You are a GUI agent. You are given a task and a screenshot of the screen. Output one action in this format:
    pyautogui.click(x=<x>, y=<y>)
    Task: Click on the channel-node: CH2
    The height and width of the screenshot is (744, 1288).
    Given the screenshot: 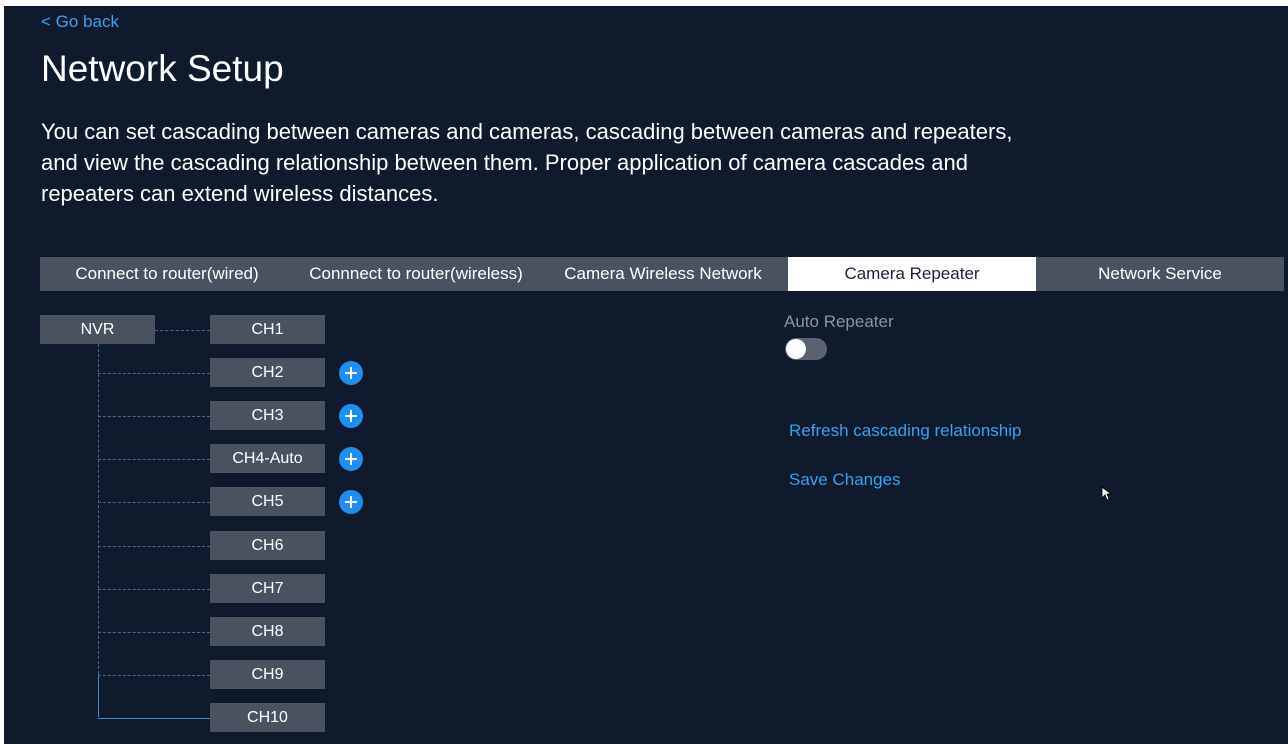 What is the action you would take?
    pyautogui.click(x=267, y=372)
    